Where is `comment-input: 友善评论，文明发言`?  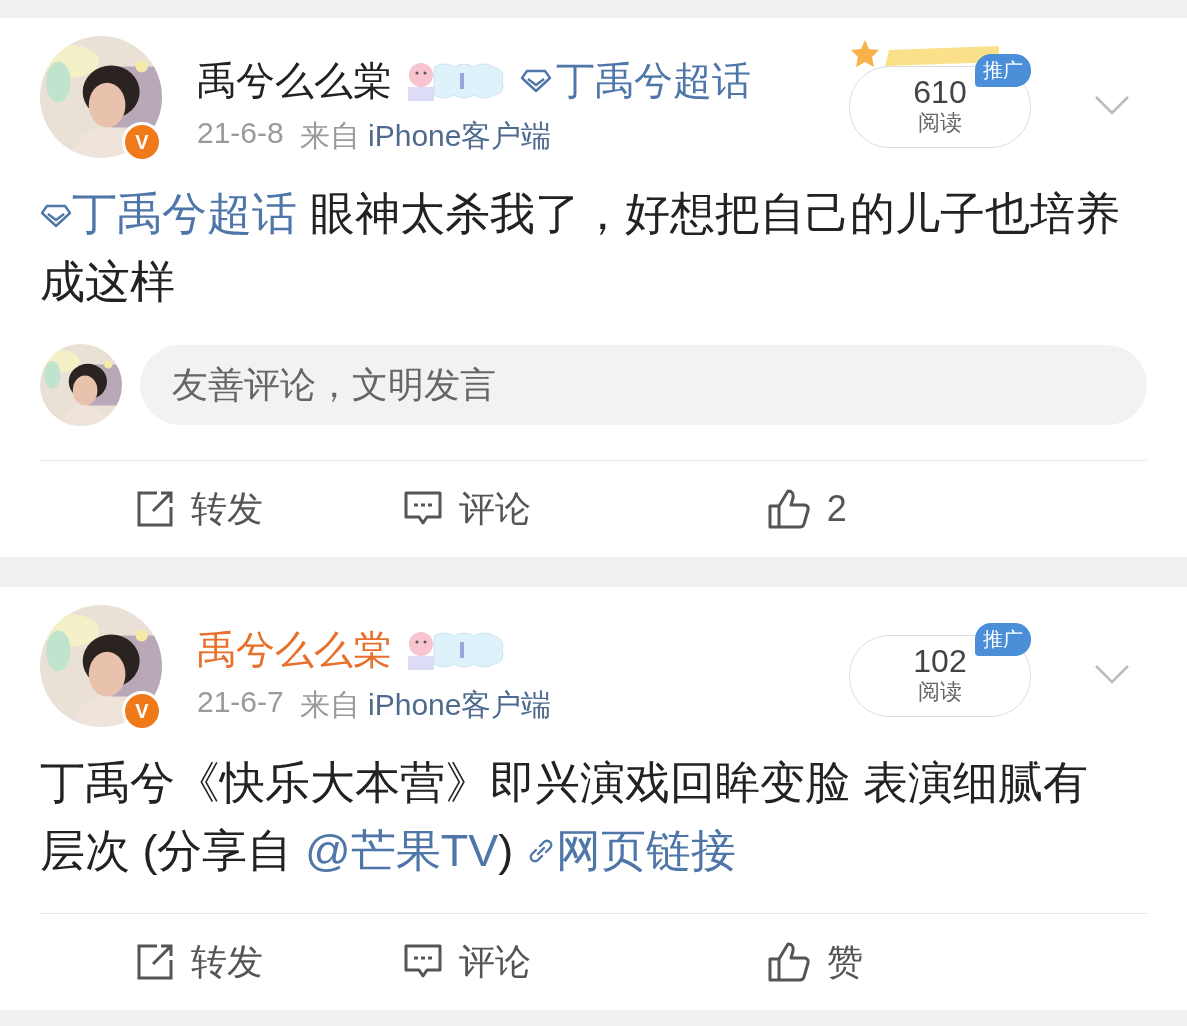 comment-input: 友善评论，文明发言 is located at coordinates (643, 385).